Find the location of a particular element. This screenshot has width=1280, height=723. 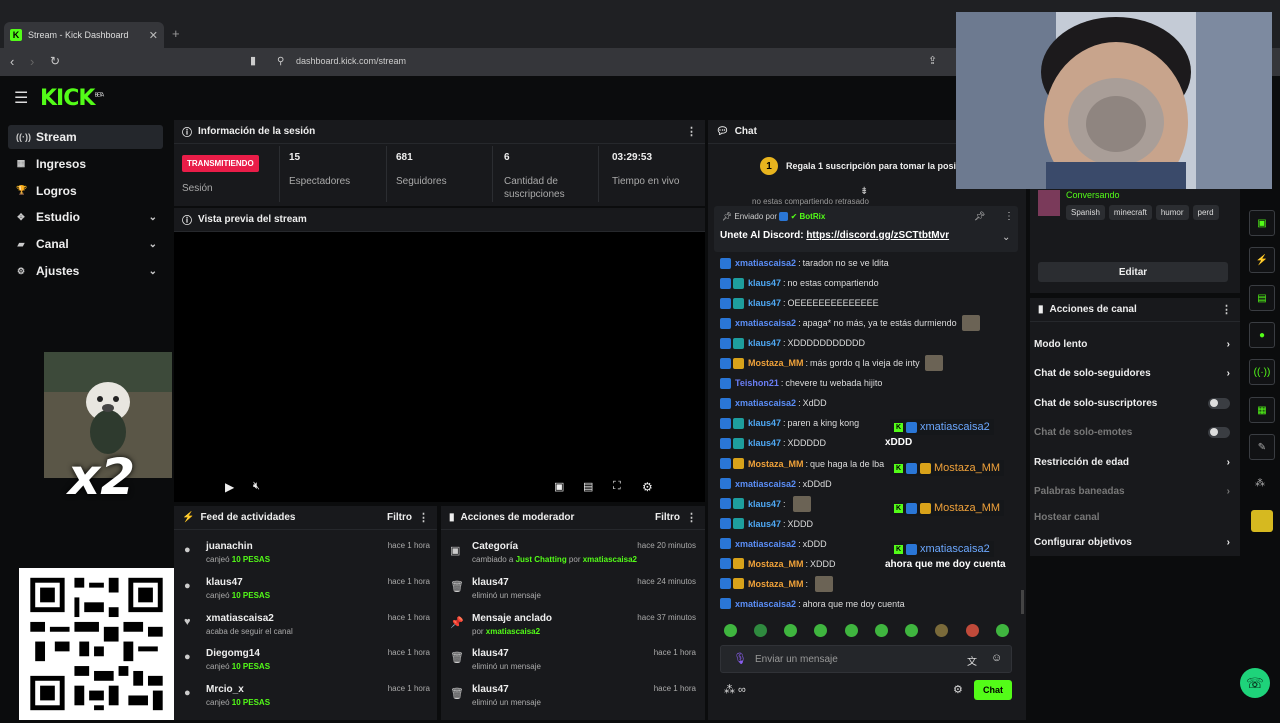

mod-detail-highlight: xmatiascaisa2 is located at coordinates (513, 631).